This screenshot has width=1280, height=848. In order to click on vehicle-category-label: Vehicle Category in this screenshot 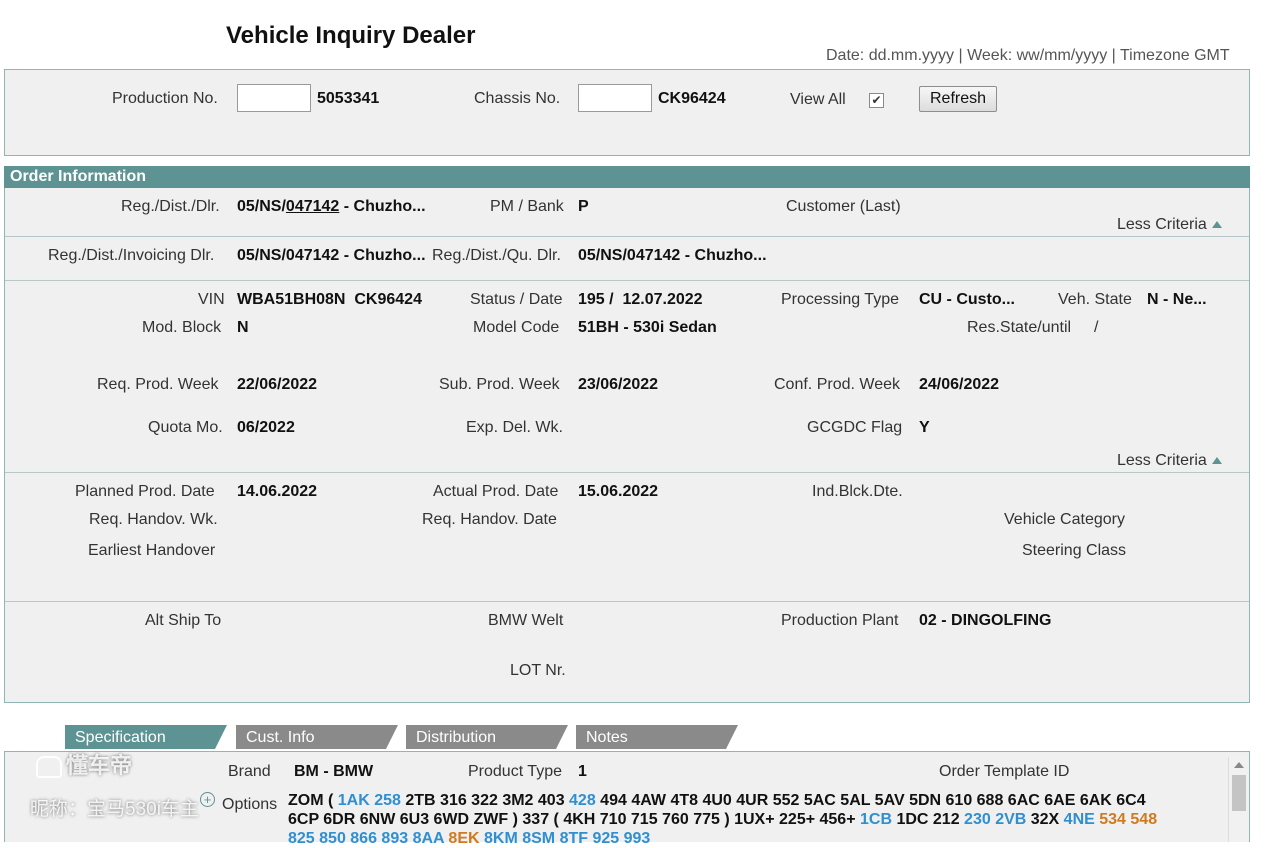, I will do `click(1064, 519)`.